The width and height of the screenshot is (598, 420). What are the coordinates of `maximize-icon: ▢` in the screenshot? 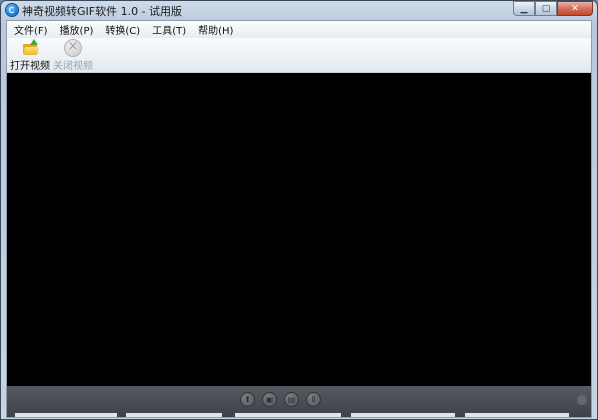 It's located at (546, 8).